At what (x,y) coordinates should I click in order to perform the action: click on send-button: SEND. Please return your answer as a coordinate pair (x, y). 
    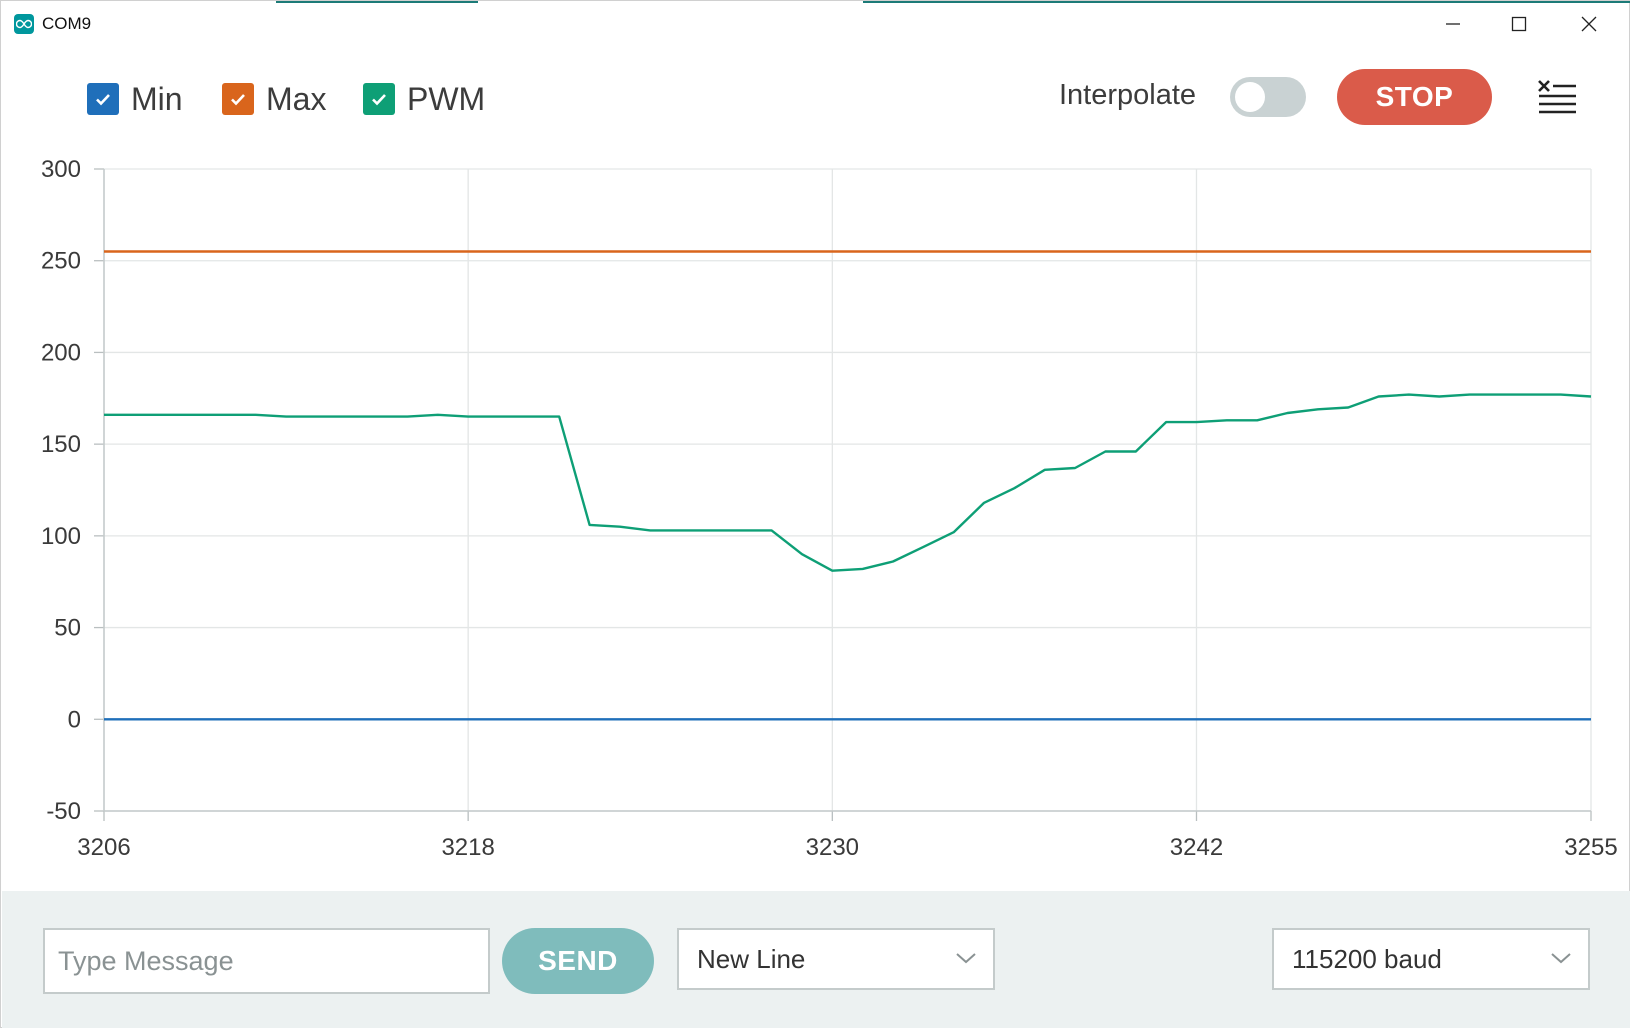
    Looking at the image, I should click on (578, 961).